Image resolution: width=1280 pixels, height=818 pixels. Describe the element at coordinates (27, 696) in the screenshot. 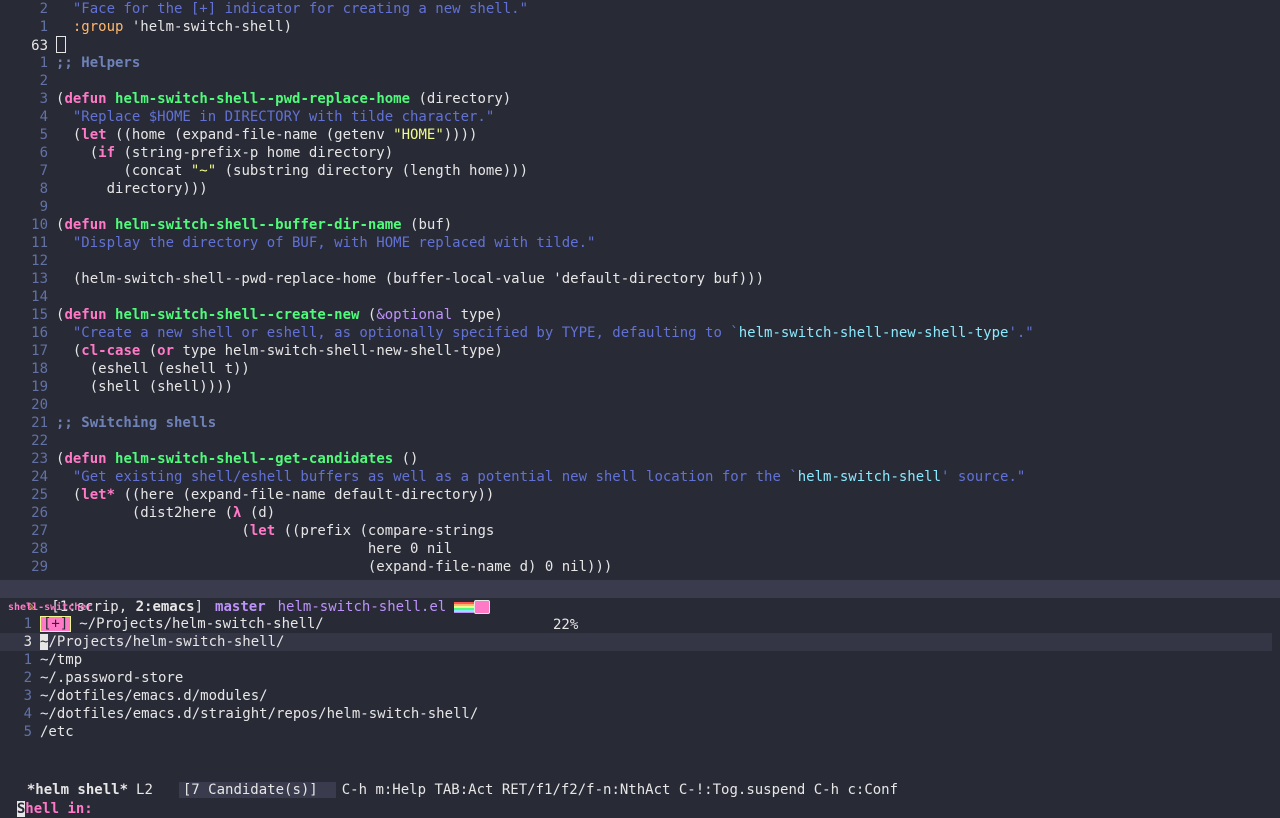

I see `candidate-line-number: 3` at that location.